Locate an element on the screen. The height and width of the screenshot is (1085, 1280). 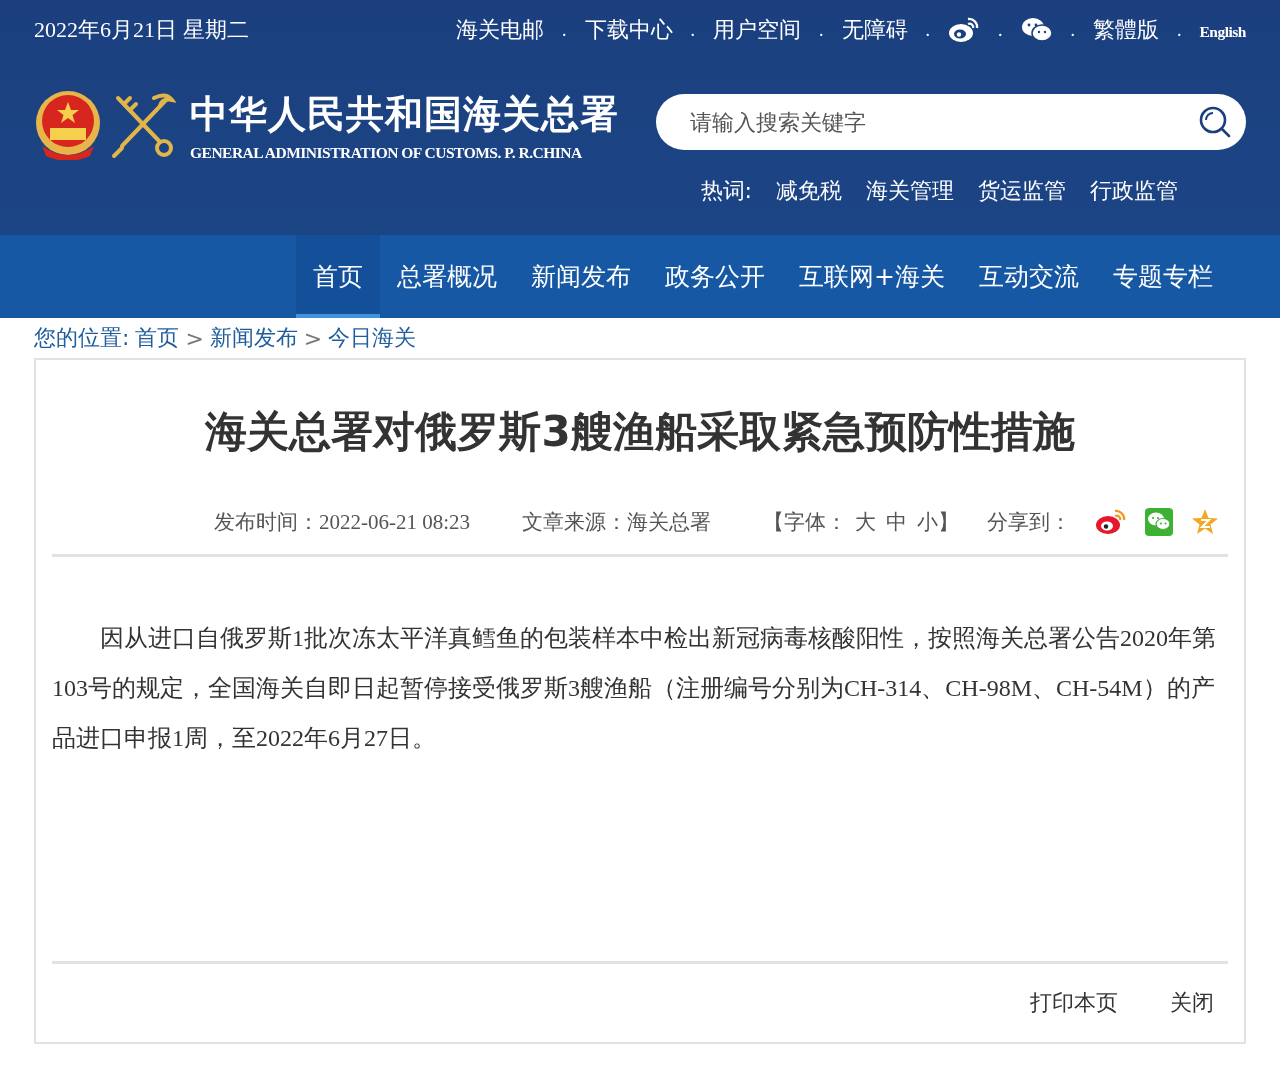
share-label: 分享到： is located at coordinates (1029, 522).